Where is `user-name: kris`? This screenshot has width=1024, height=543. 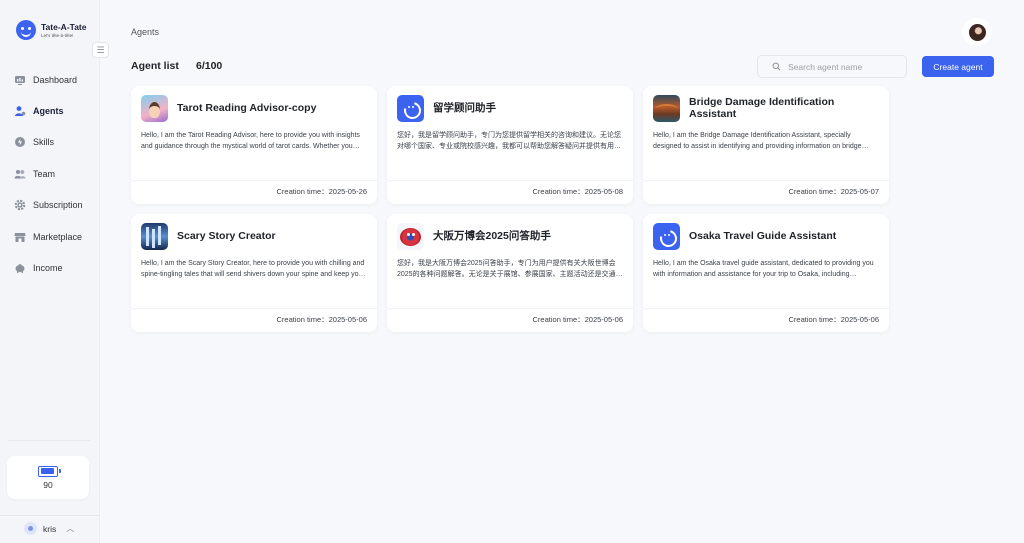 user-name: kris is located at coordinates (50, 528).